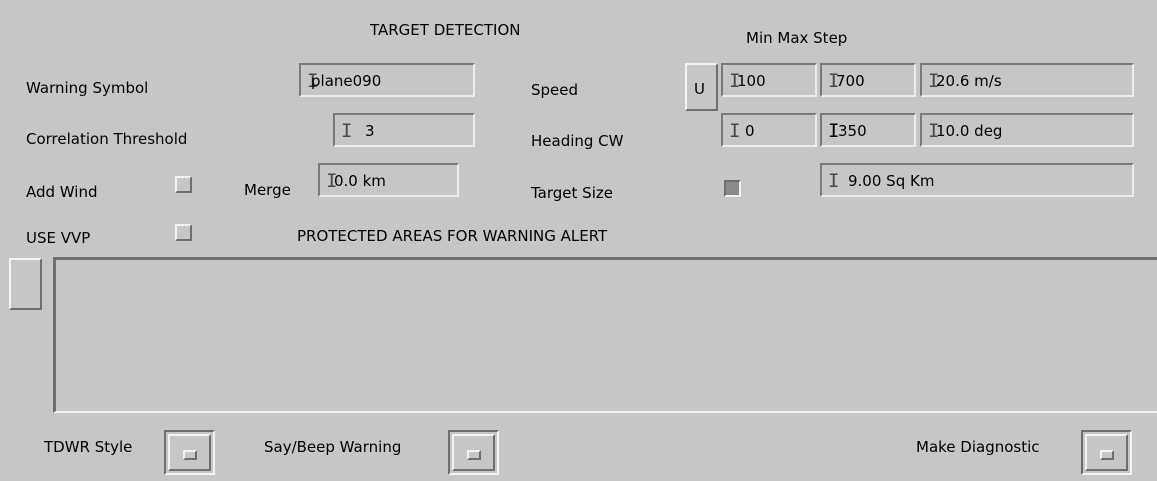 The image size is (1157, 481). Describe the element at coordinates (267, 190) in the screenshot. I see `merge-label: Merge` at that location.